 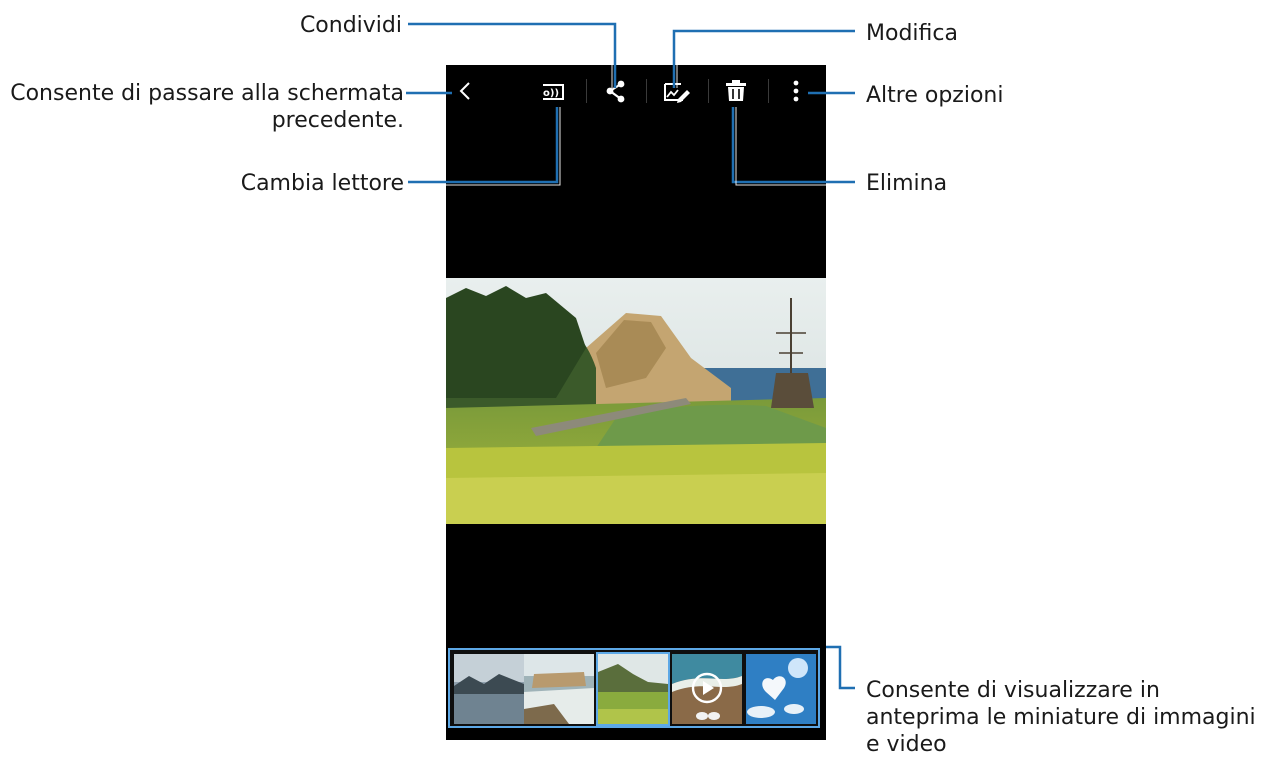 What do you see at coordinates (840, 667) in the screenshot?
I see `thumbnails-leader-line` at bounding box center [840, 667].